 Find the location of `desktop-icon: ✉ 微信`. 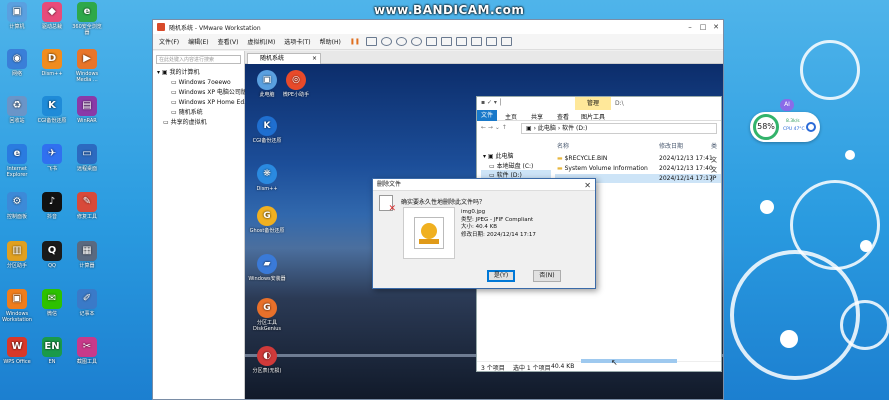

desktop-icon: ✉ 微信 is located at coordinates (52, 303).